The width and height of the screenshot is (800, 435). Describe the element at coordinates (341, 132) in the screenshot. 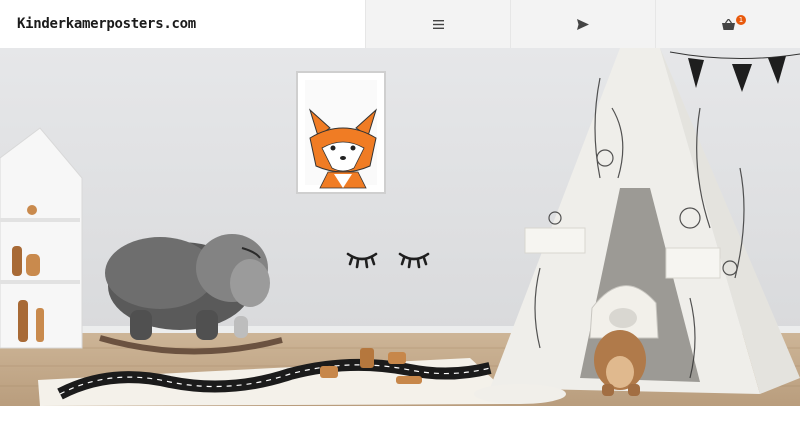

I see `fox-poster` at that location.